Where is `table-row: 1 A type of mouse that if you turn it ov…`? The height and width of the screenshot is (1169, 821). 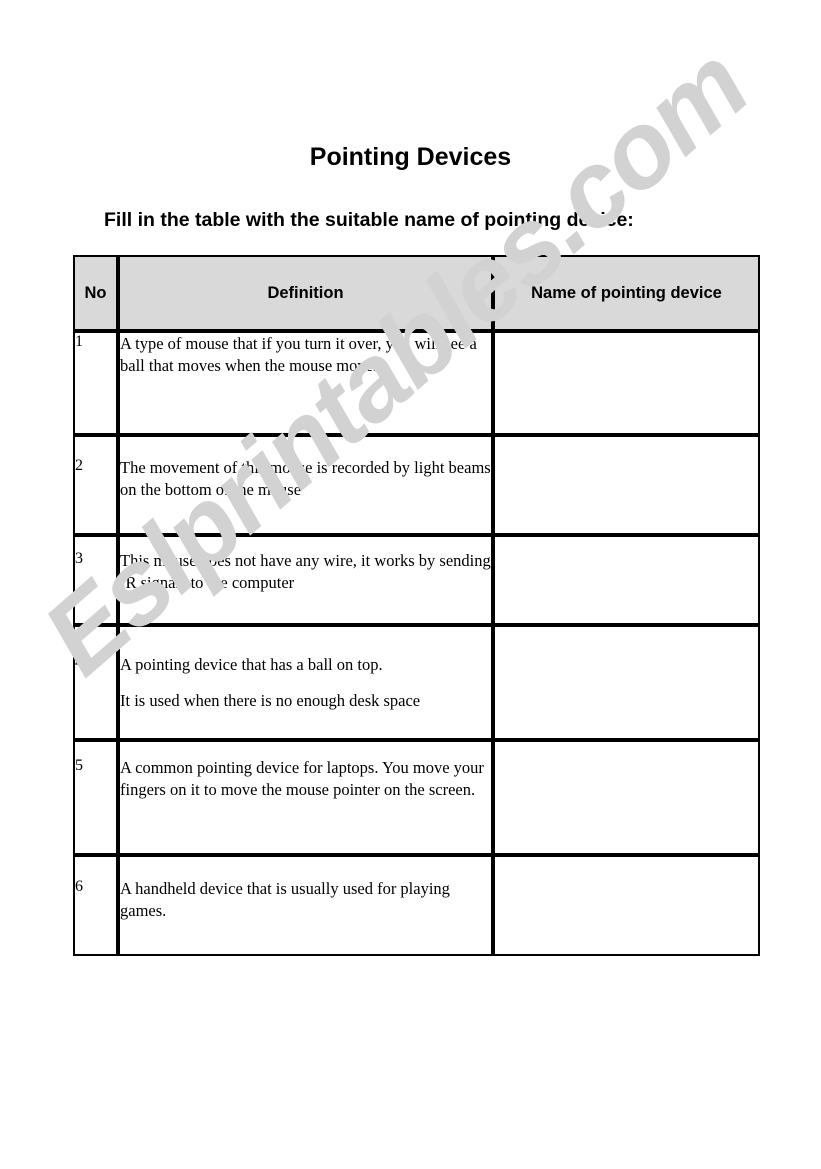 table-row: 1 A type of mouse that if you turn it ov… is located at coordinates (416, 383).